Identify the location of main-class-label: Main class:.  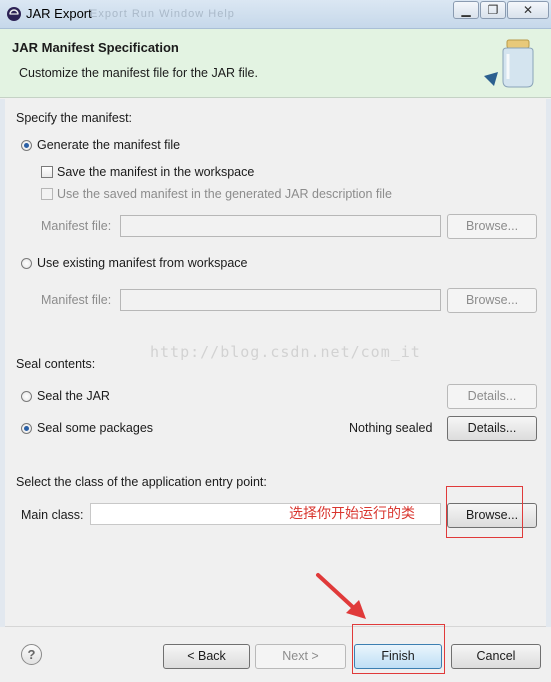
(52, 515).